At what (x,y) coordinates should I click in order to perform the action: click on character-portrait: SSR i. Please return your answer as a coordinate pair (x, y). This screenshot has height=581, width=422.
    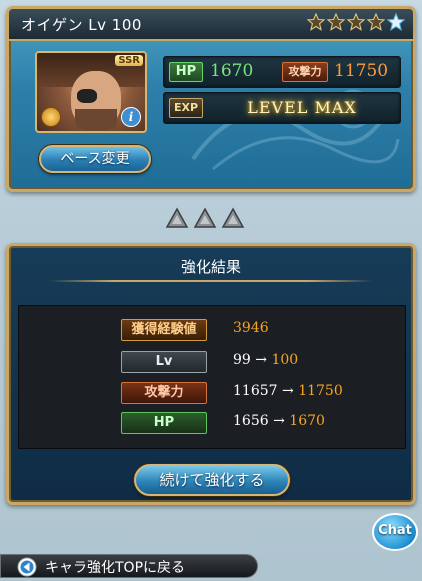
    Looking at the image, I should click on (91, 92).